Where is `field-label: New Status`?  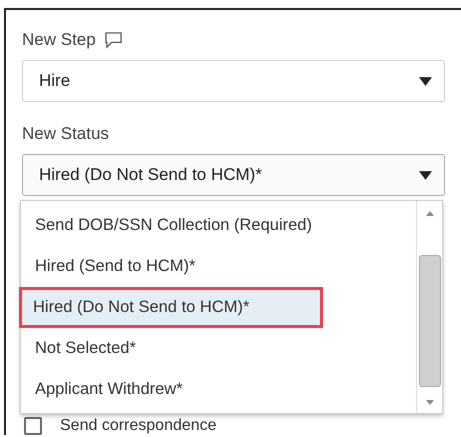
field-label: New Status is located at coordinates (65, 134).